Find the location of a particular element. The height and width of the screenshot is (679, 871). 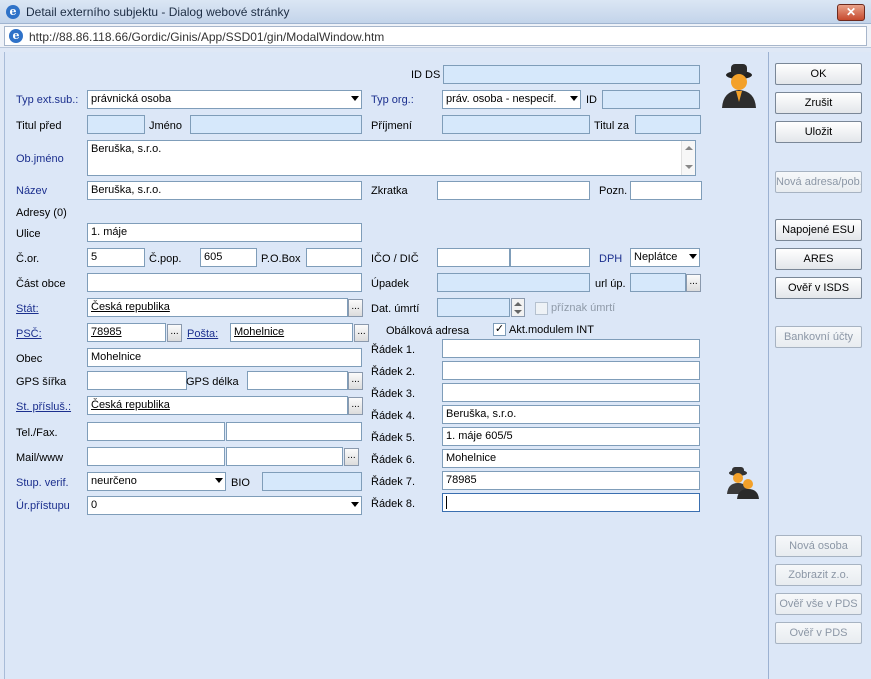

scroll-up-icon is located at coordinates (689, 148).